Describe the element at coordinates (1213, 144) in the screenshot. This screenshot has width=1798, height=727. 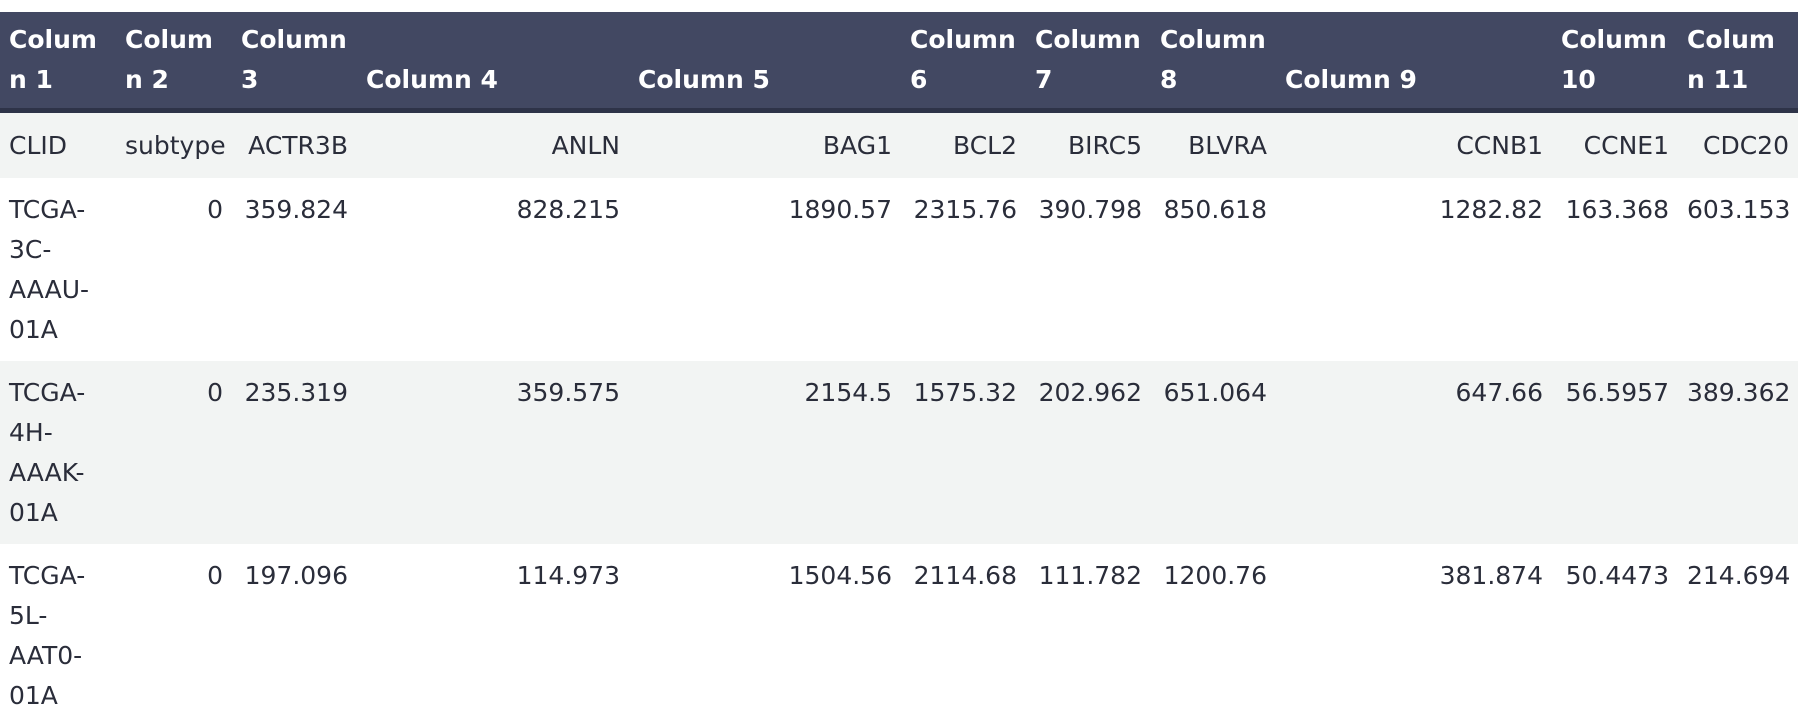
I see `table-cell: BLVRA` at that location.